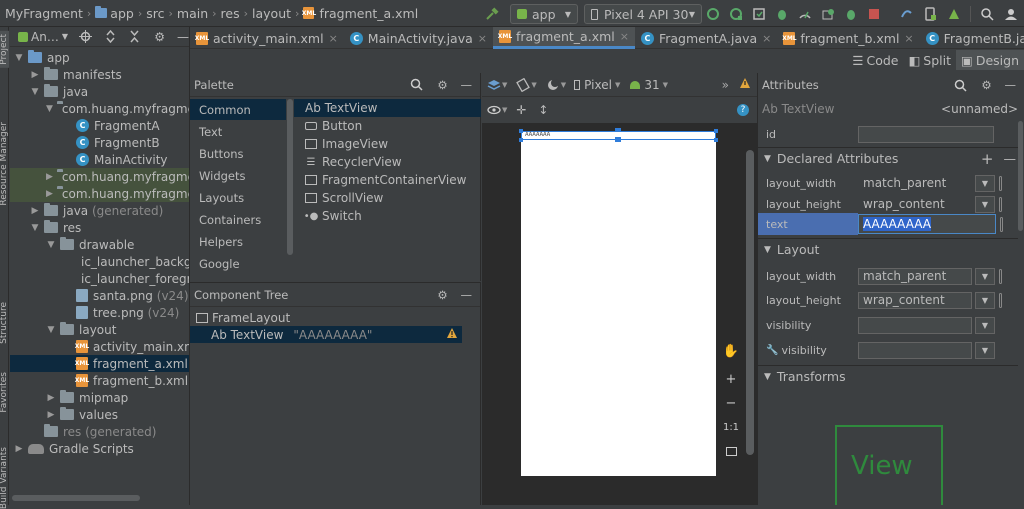 The width and height of the screenshot is (1024, 509). I want to click on sdk-manager-icon, so click(954, 14).